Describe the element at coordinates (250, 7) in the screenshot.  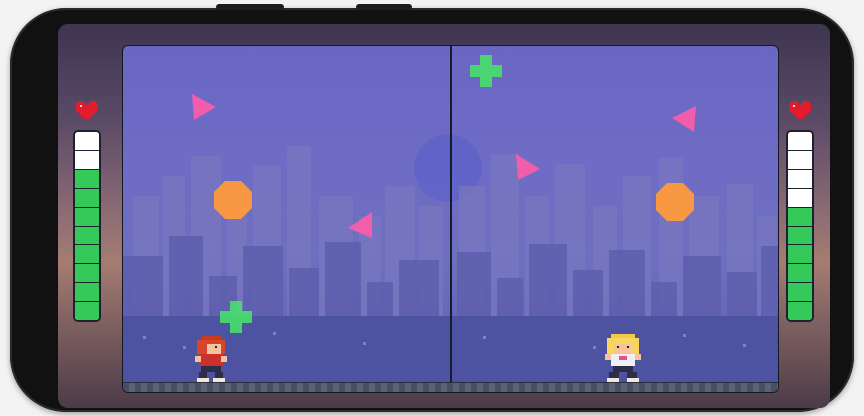
I see `volume-button` at that location.